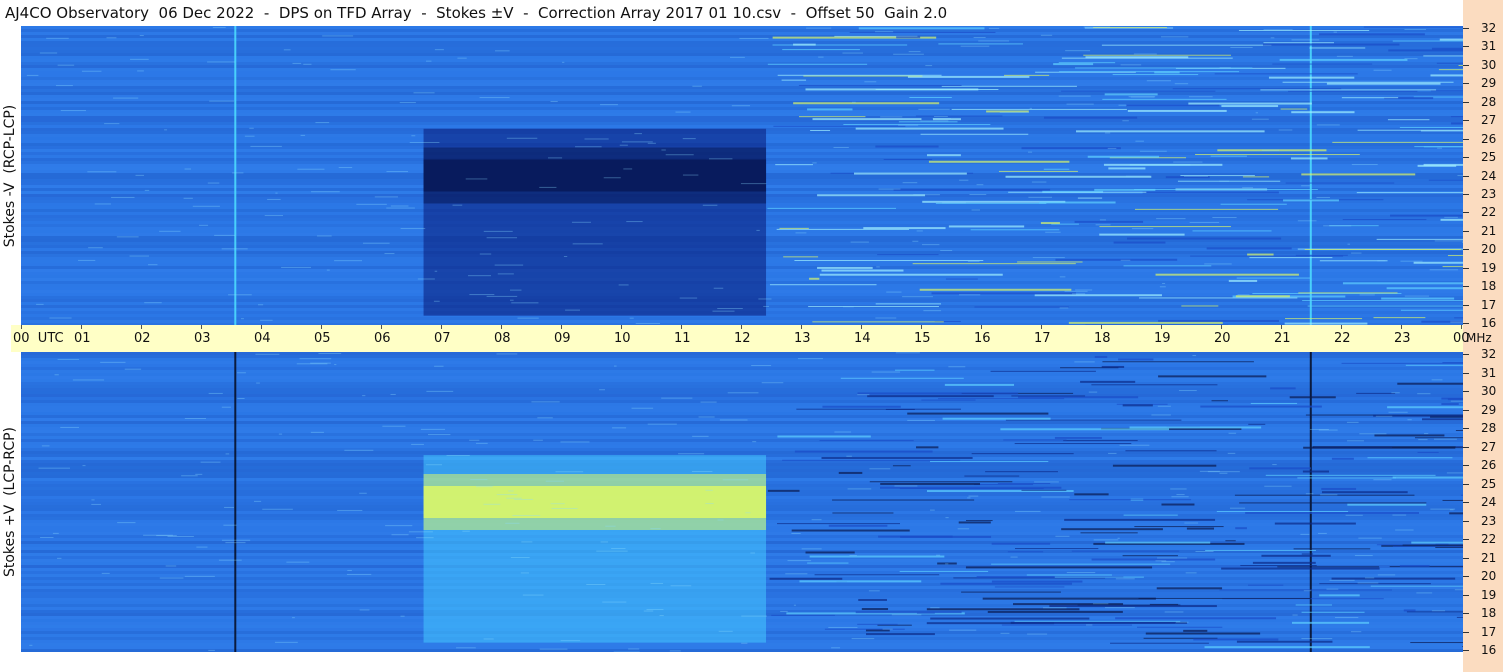 This screenshot has width=1503, height=672. I want to click on freq-tick-label: 23, so click(1489, 520).